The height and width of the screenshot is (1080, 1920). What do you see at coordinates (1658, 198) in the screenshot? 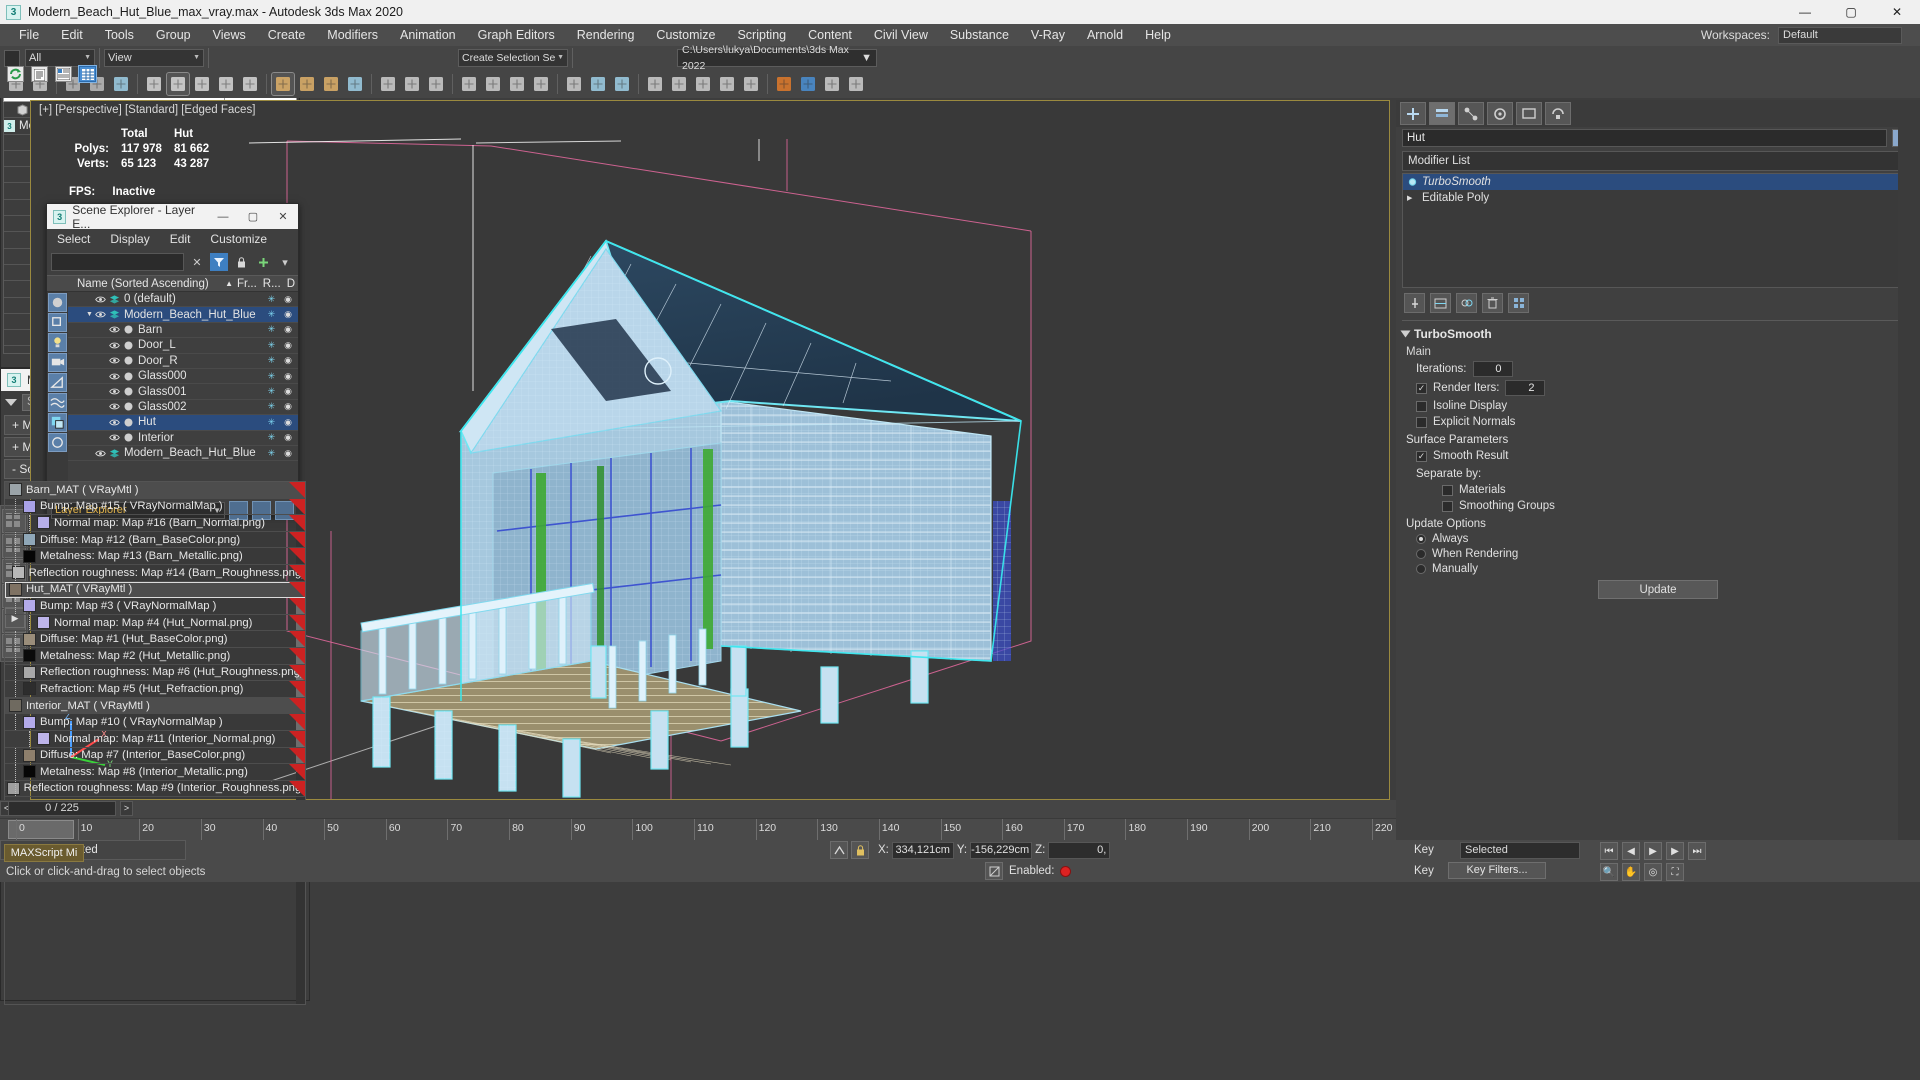
I see `modifier-stack-item: ▶ Editable Poly` at bounding box center [1658, 198].